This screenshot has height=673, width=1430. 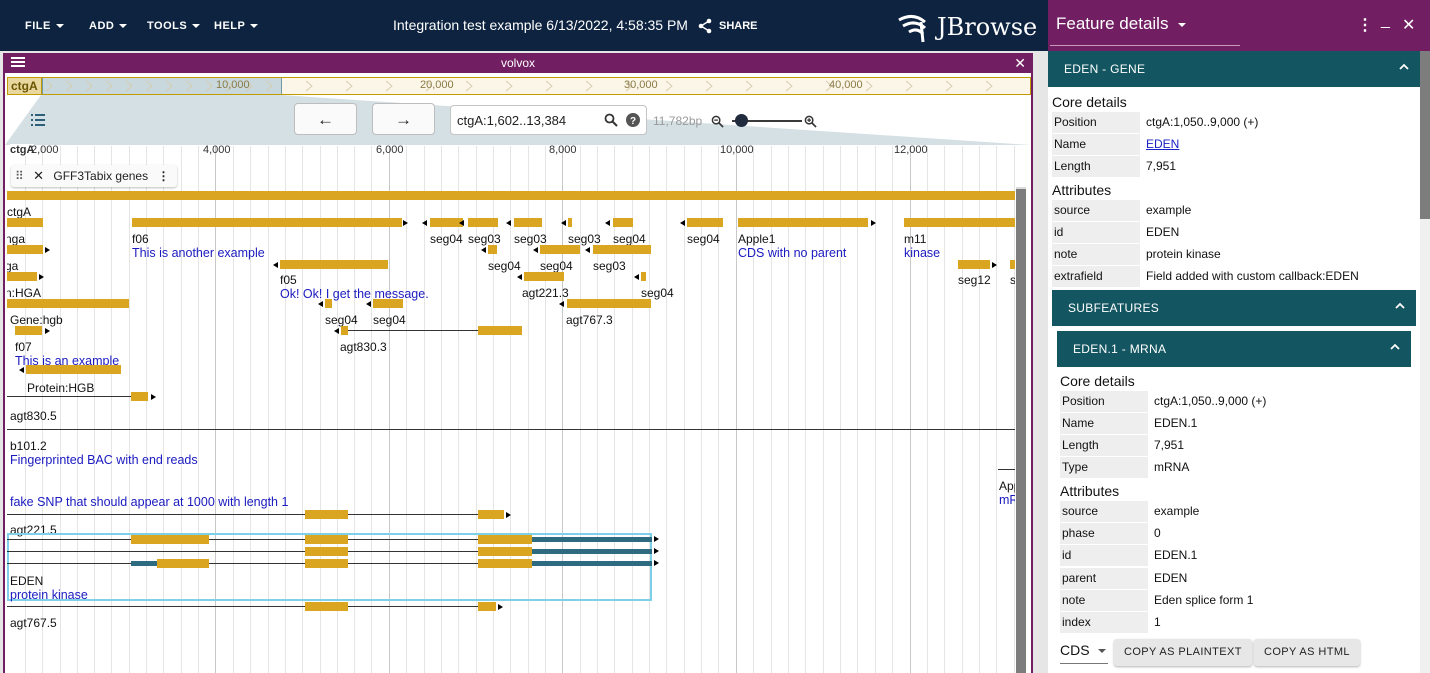 I want to click on detail-key: parent, so click(x=1104, y=578).